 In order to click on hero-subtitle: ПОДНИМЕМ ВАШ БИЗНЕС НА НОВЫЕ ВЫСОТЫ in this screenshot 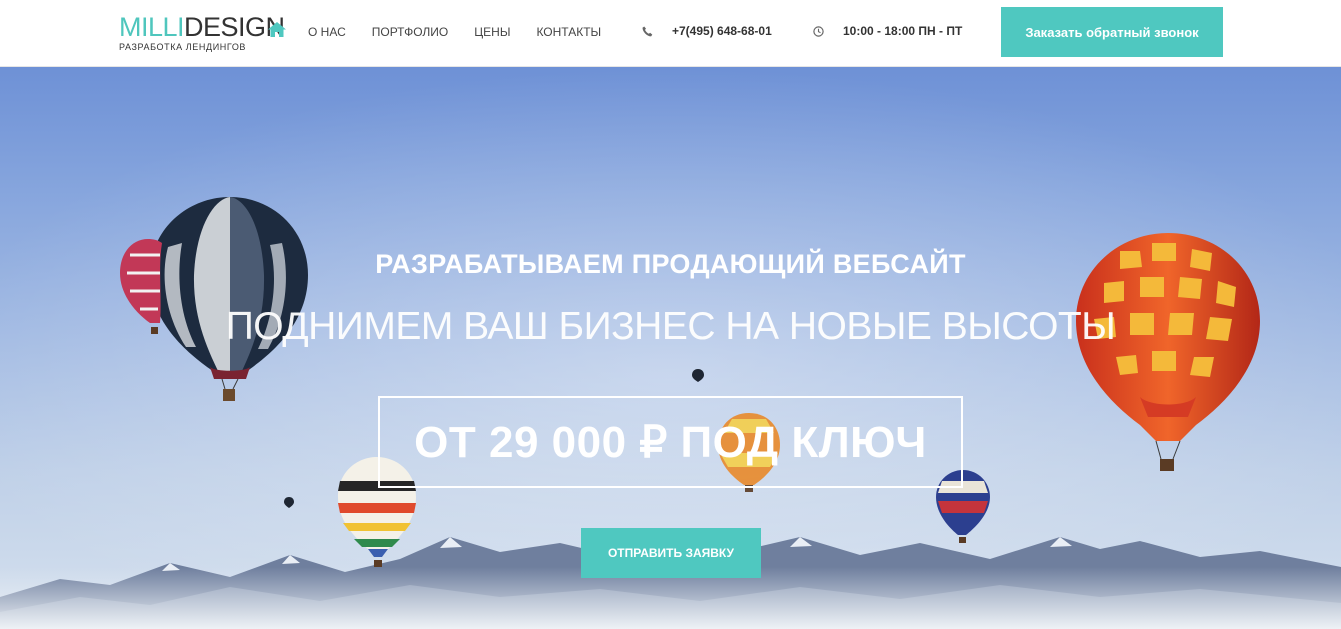, I will do `click(670, 326)`.